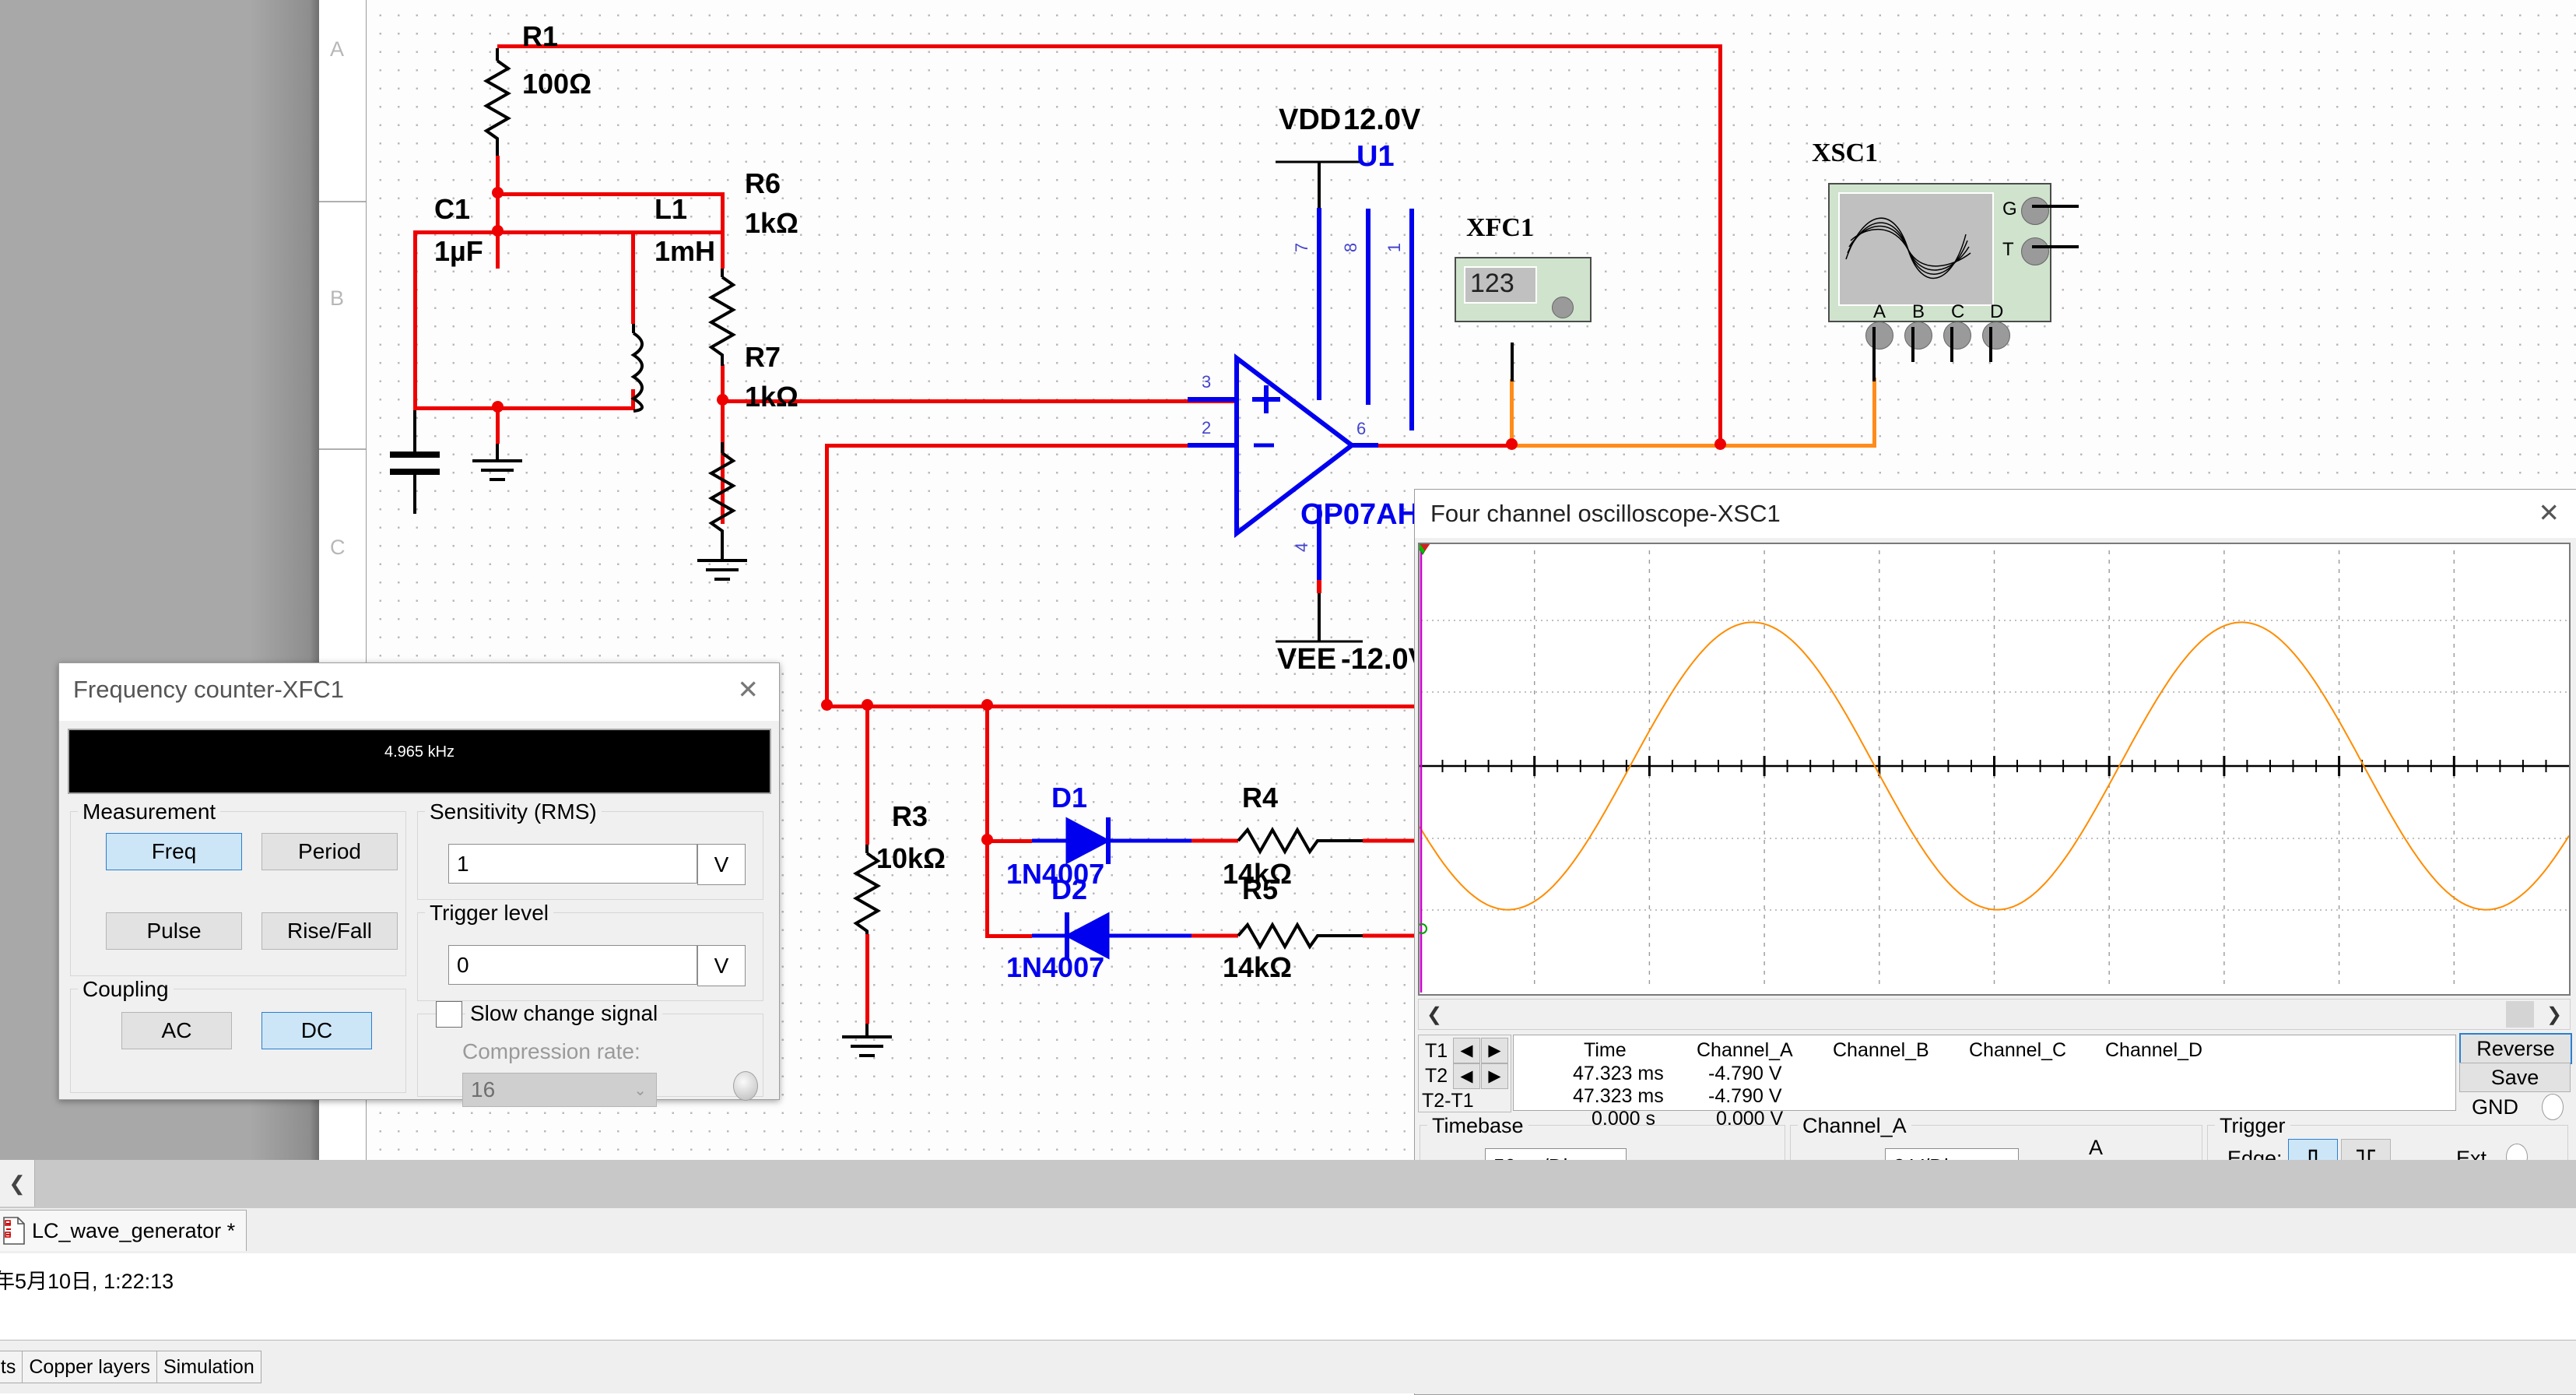 The image size is (2576, 1395). What do you see at coordinates (1618, 1073) in the screenshot?
I see `readout-t1-time: 47.323 ms` at bounding box center [1618, 1073].